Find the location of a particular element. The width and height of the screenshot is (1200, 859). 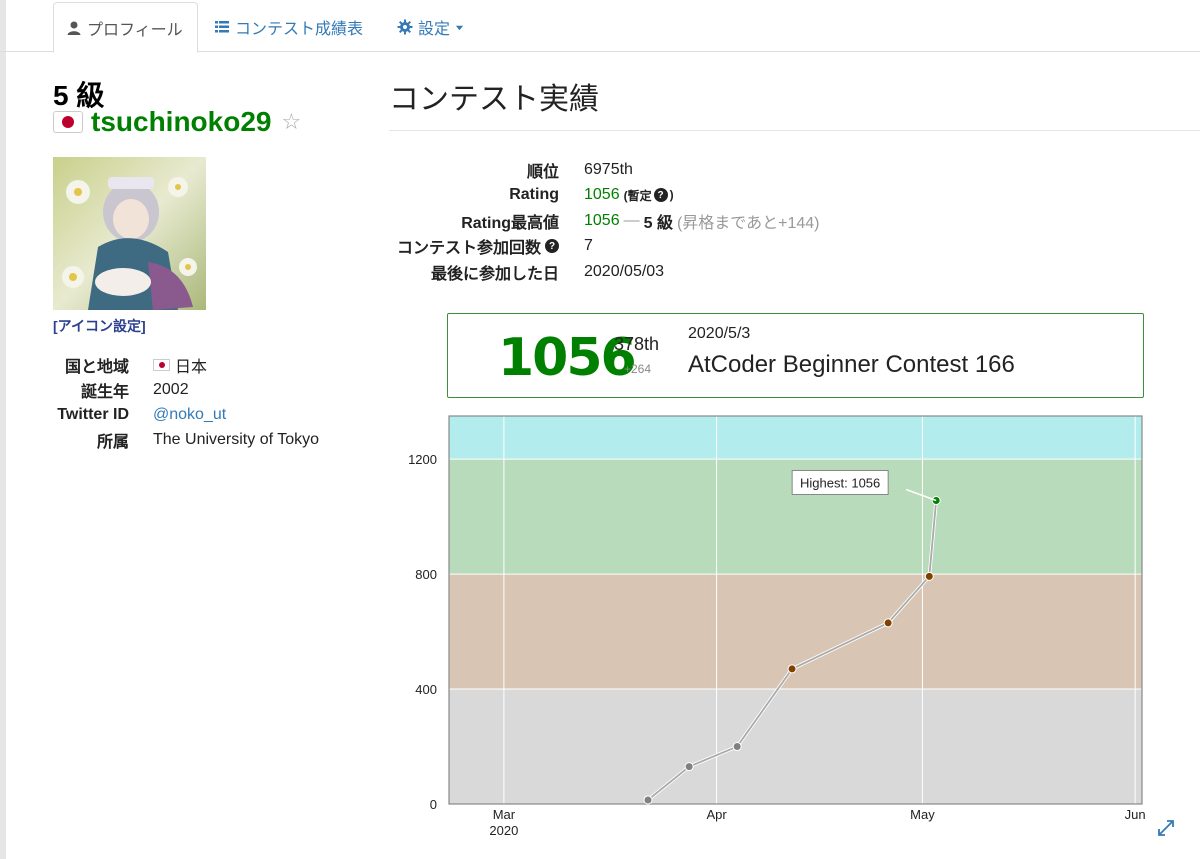

stat-value: 1056 (暫定?) is located at coordinates (629, 195).